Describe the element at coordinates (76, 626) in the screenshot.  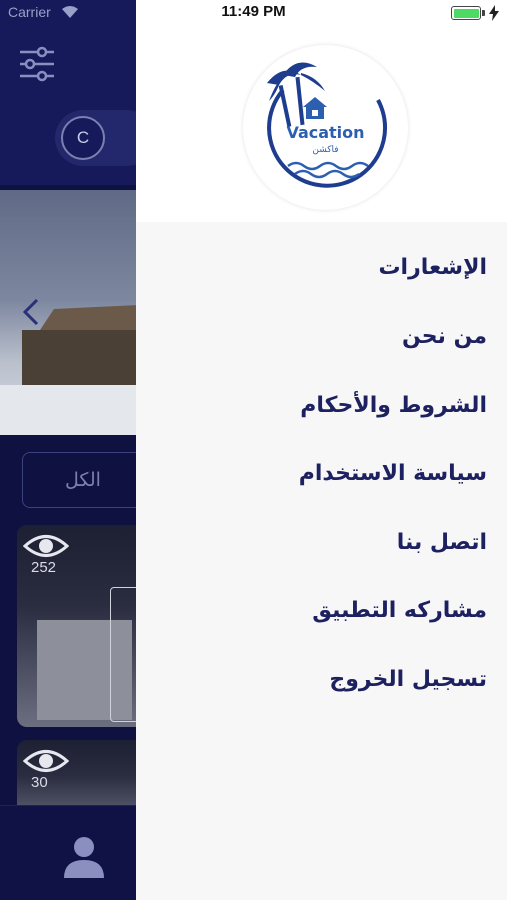
I see `listing-card: 252` at that location.